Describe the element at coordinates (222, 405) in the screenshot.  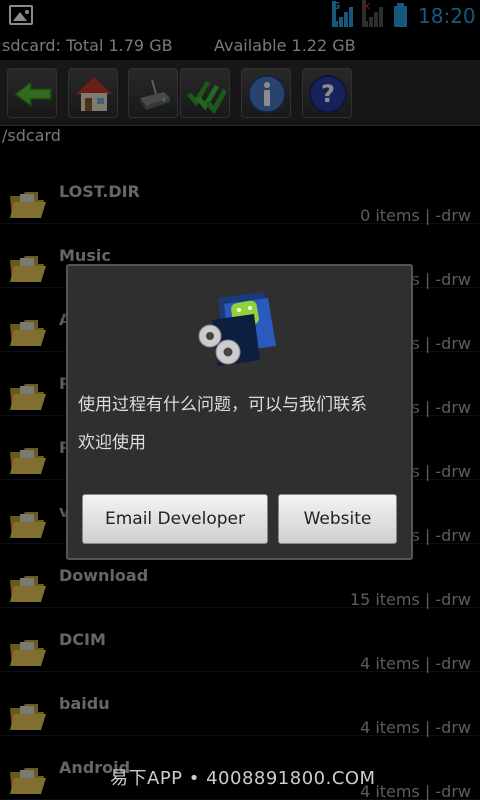
I see `dialog-message-line: 使用过程有什么问题，可以与我们联系` at that location.